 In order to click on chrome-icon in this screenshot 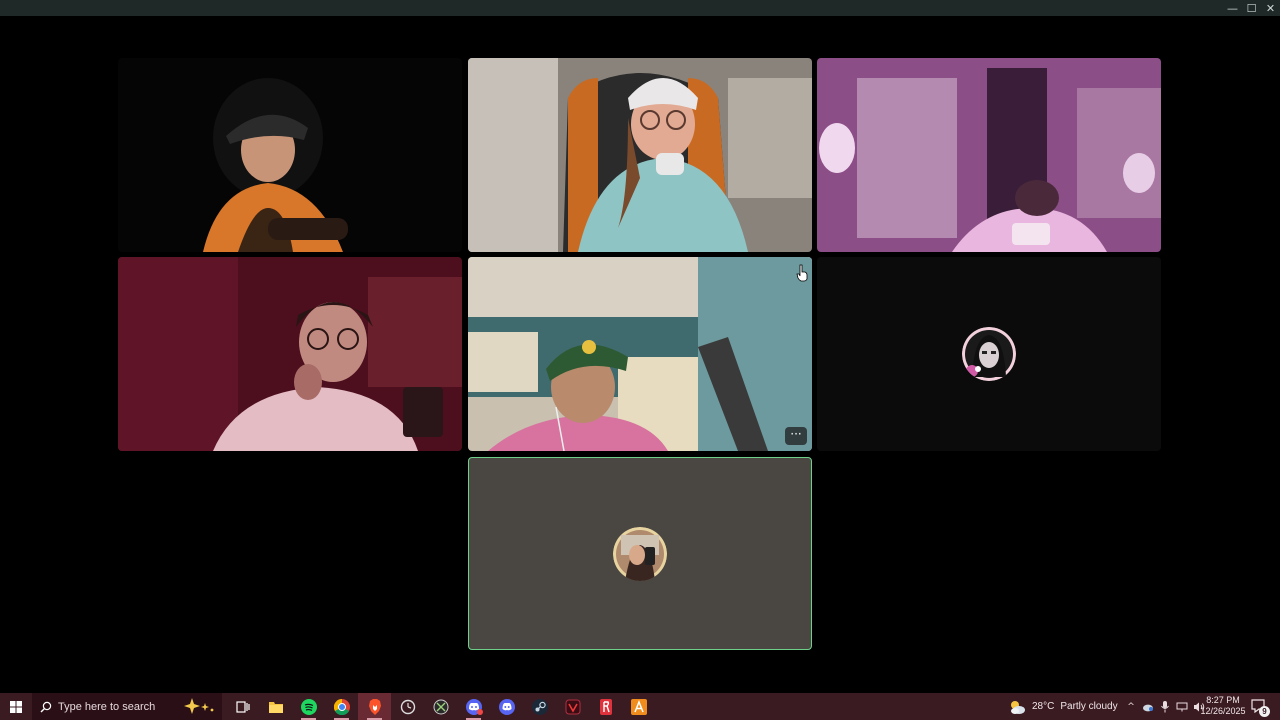, I will do `click(341, 706)`.